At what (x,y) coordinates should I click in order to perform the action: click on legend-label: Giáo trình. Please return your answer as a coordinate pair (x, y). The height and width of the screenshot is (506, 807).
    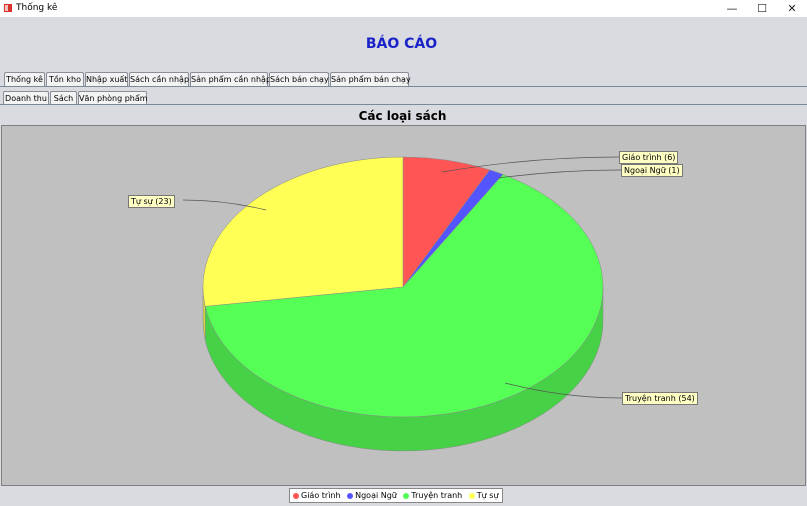
    Looking at the image, I should click on (321, 495).